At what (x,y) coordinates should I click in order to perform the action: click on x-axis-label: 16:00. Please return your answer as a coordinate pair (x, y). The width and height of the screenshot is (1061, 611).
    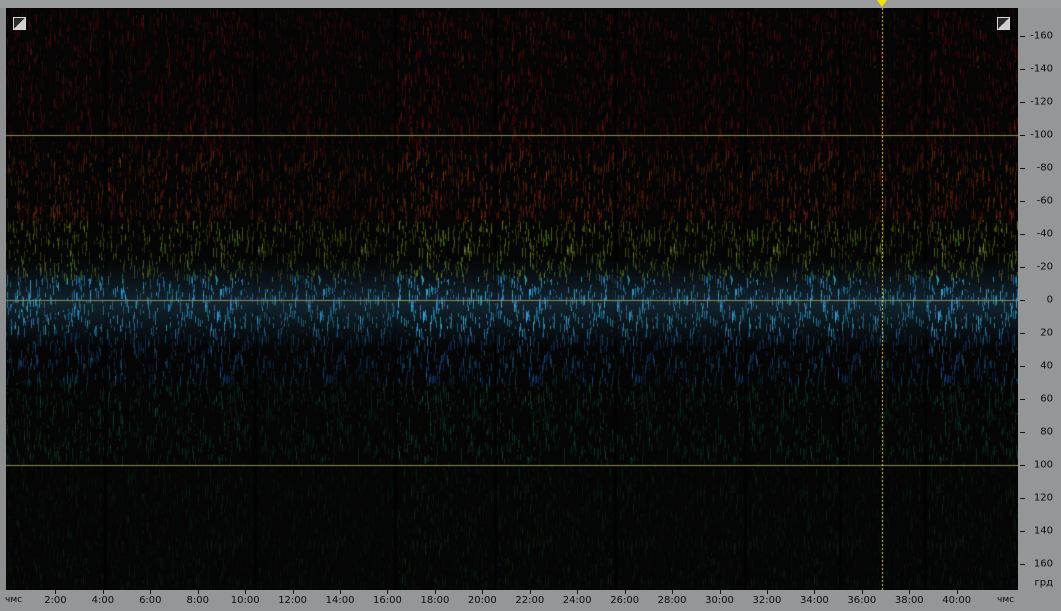
    Looking at the image, I should click on (387, 600).